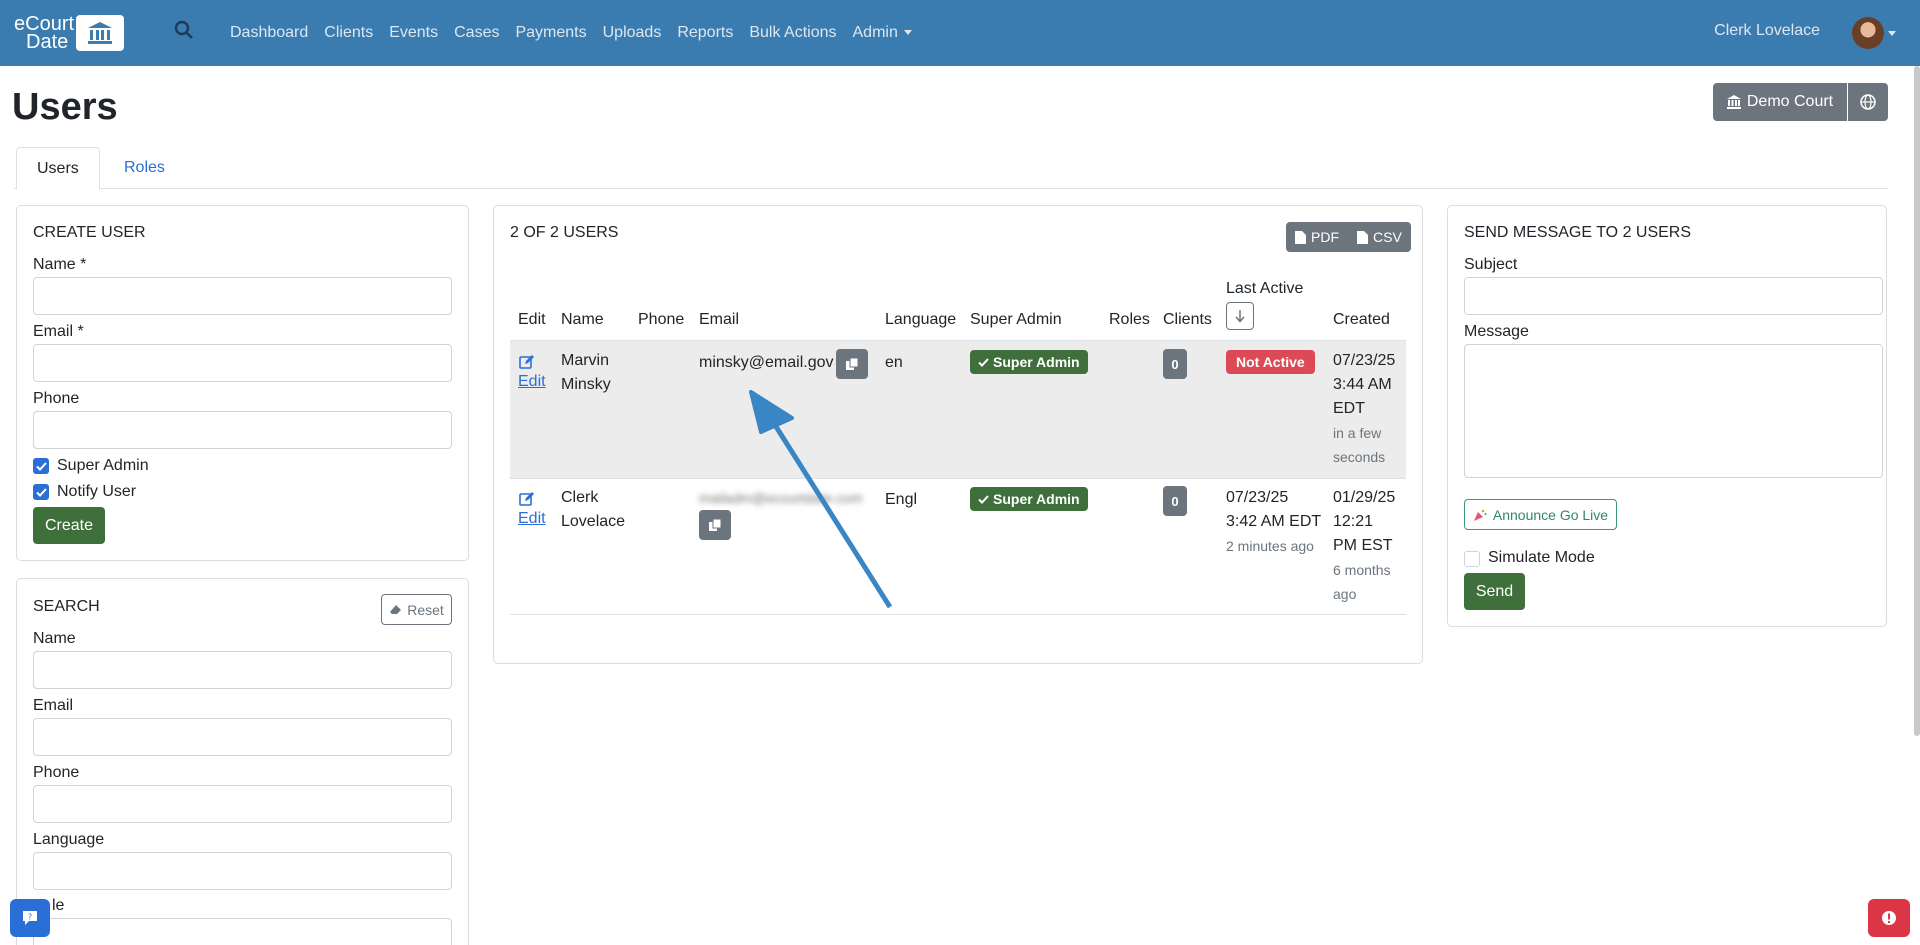 The width and height of the screenshot is (1920, 945). What do you see at coordinates (242, 296) in the screenshot?
I see `create-name-input` at bounding box center [242, 296].